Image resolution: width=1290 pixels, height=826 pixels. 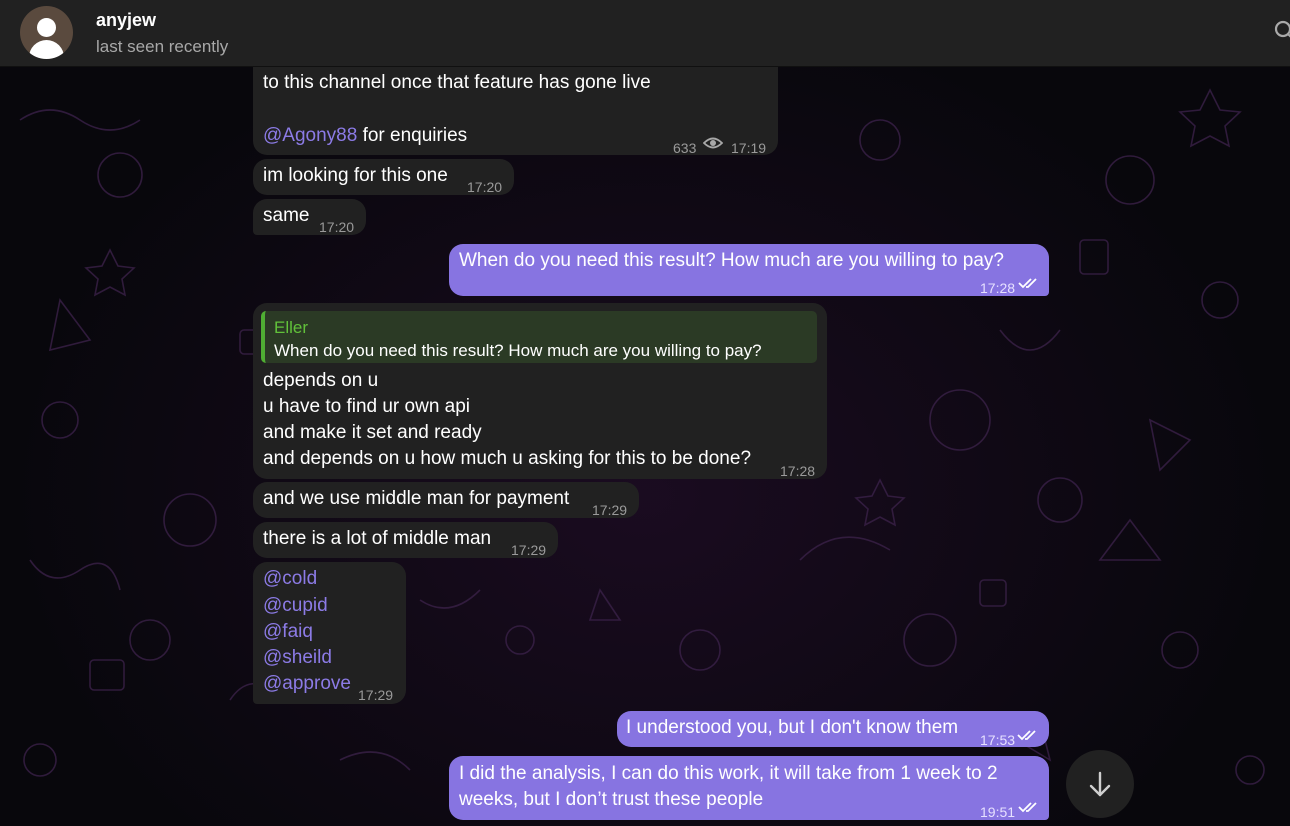 What do you see at coordinates (372, 432) in the screenshot?
I see `message-text: and make it set and ready` at bounding box center [372, 432].